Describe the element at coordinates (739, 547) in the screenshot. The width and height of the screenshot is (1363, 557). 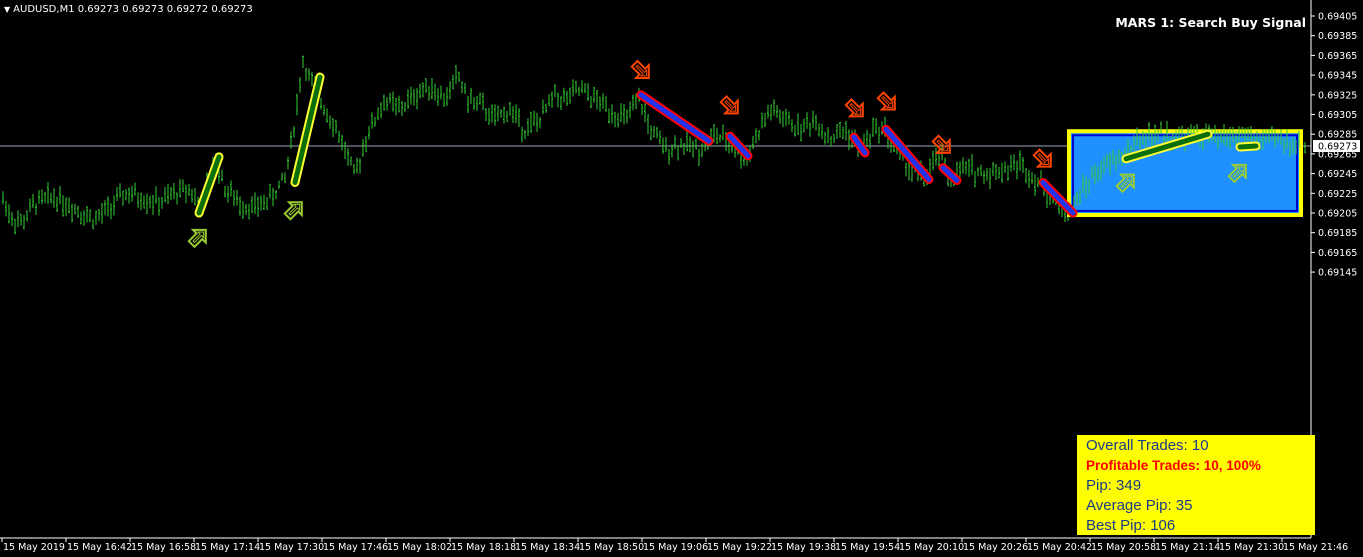
I see `x-tick-label: 15 May 19:22` at that location.